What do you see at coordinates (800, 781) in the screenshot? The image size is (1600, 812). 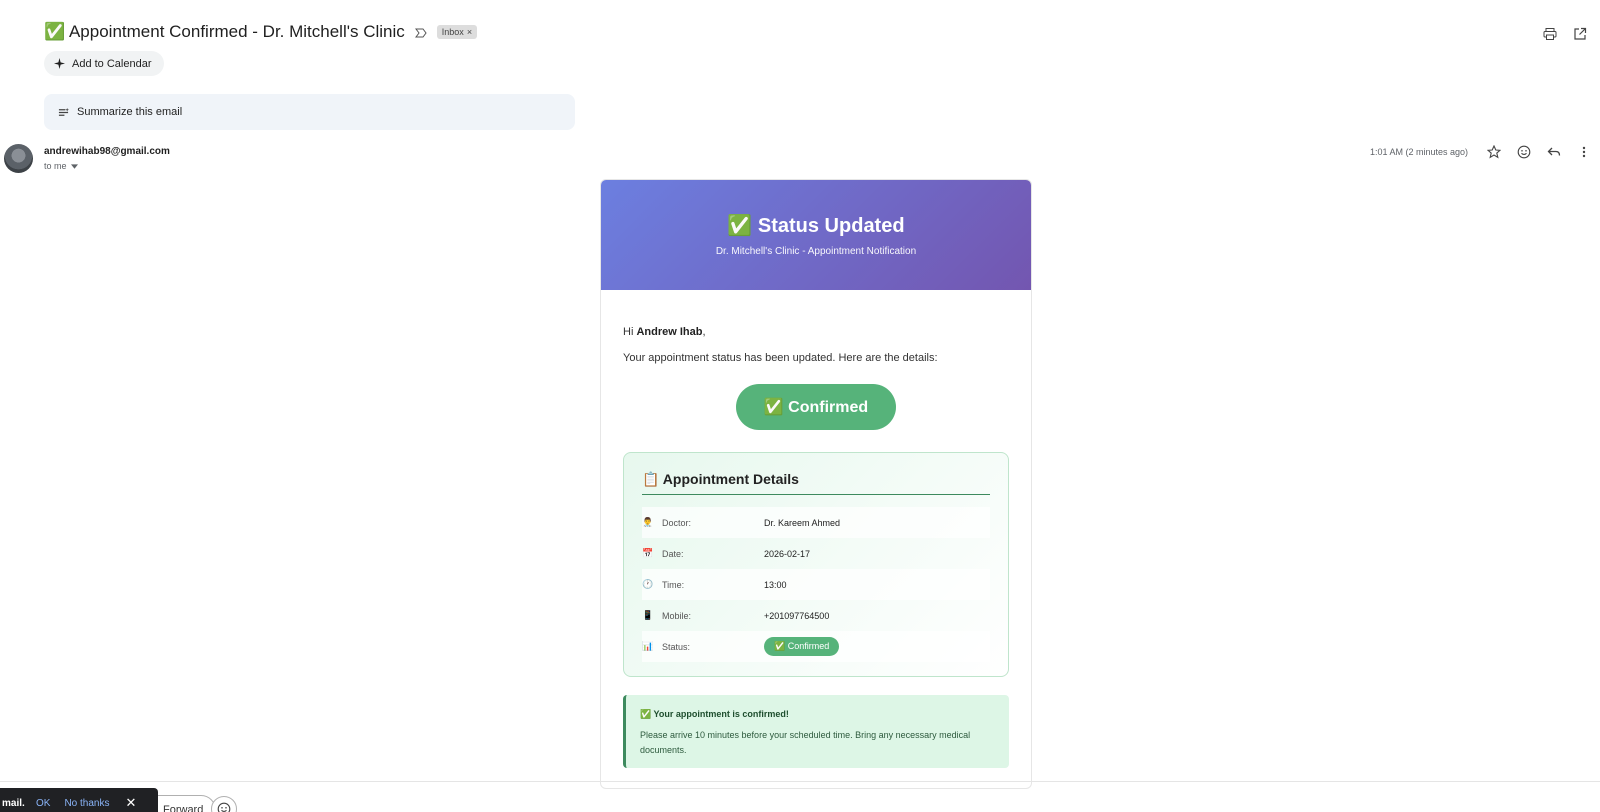 I see `bottom-divider` at bounding box center [800, 781].